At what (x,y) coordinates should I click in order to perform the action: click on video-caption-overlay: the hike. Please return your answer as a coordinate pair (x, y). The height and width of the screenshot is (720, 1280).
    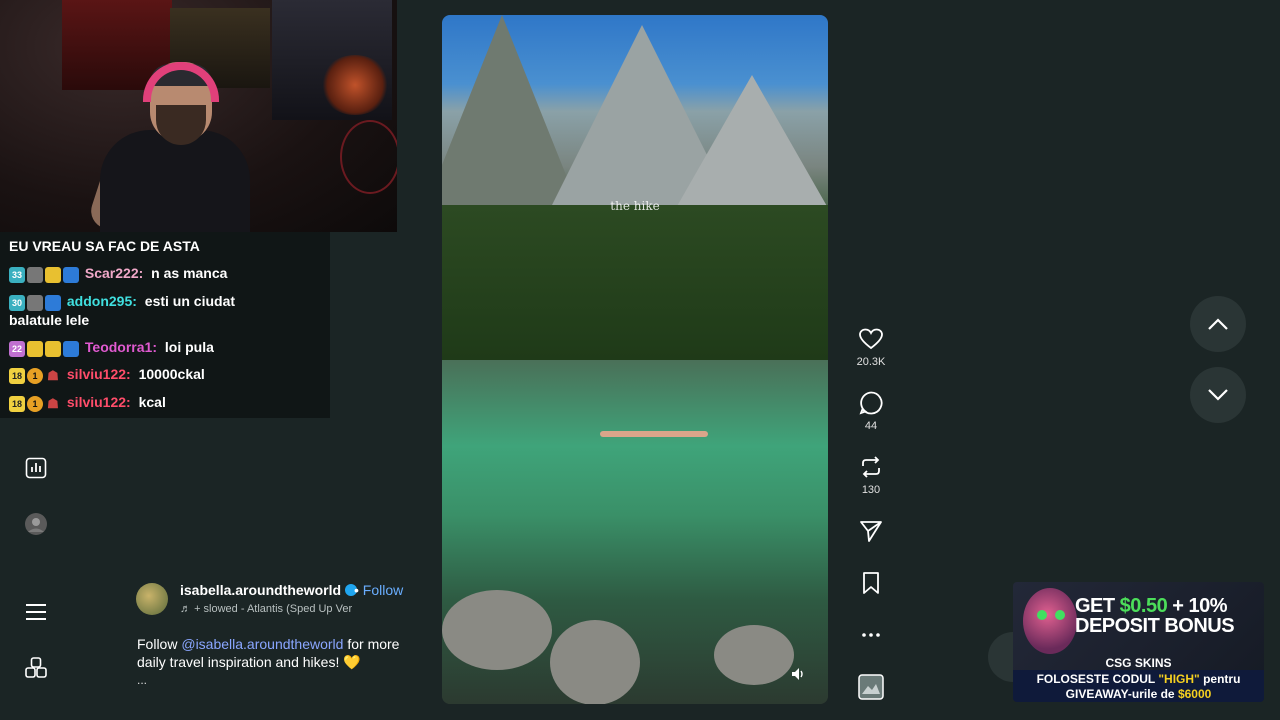
    Looking at the image, I should click on (635, 206).